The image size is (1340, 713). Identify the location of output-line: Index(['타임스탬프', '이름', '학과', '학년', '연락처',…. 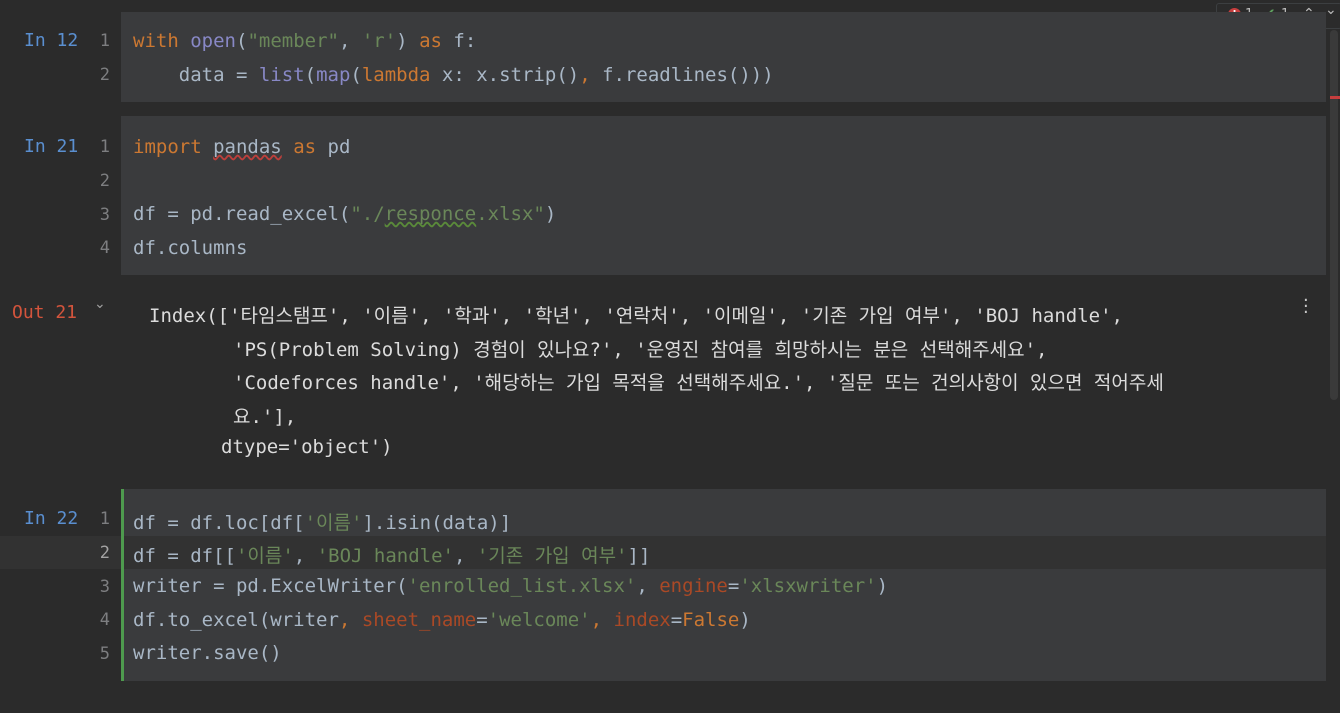
(636, 316).